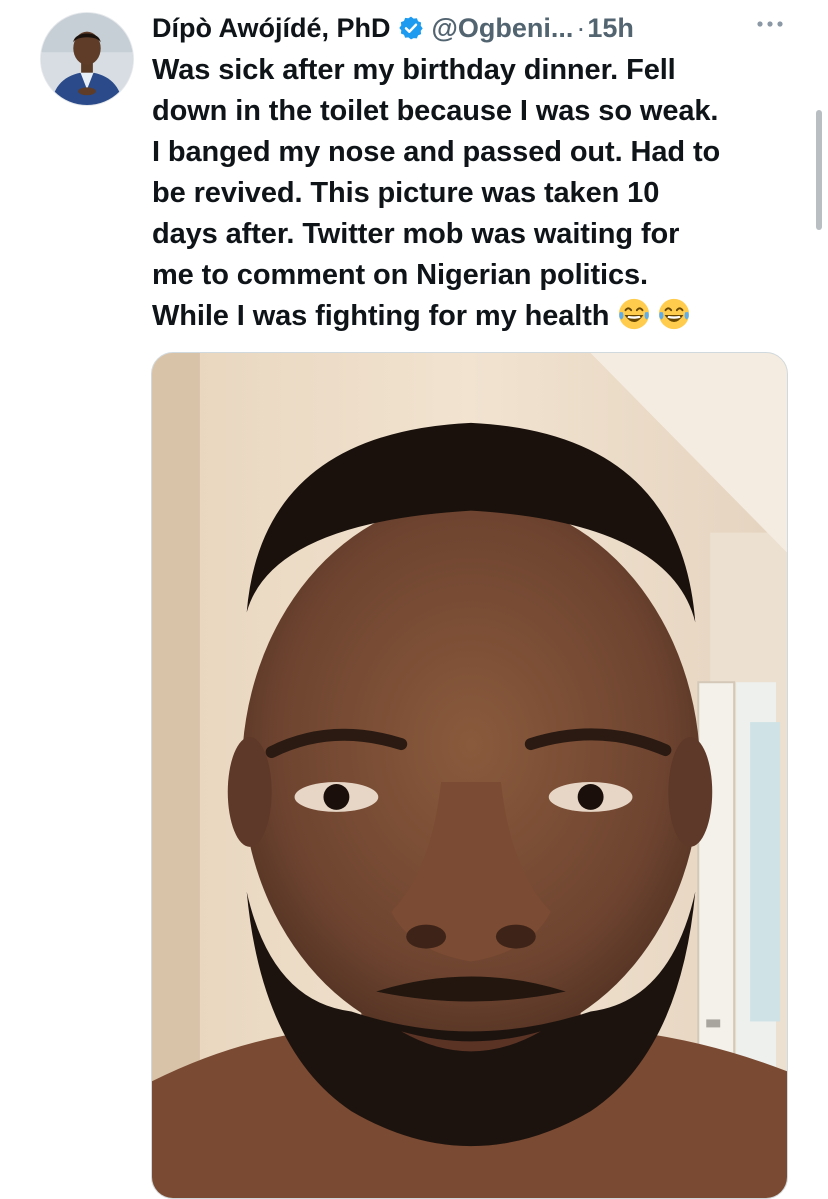  Describe the element at coordinates (819, 170) in the screenshot. I see `scrollbar` at that location.